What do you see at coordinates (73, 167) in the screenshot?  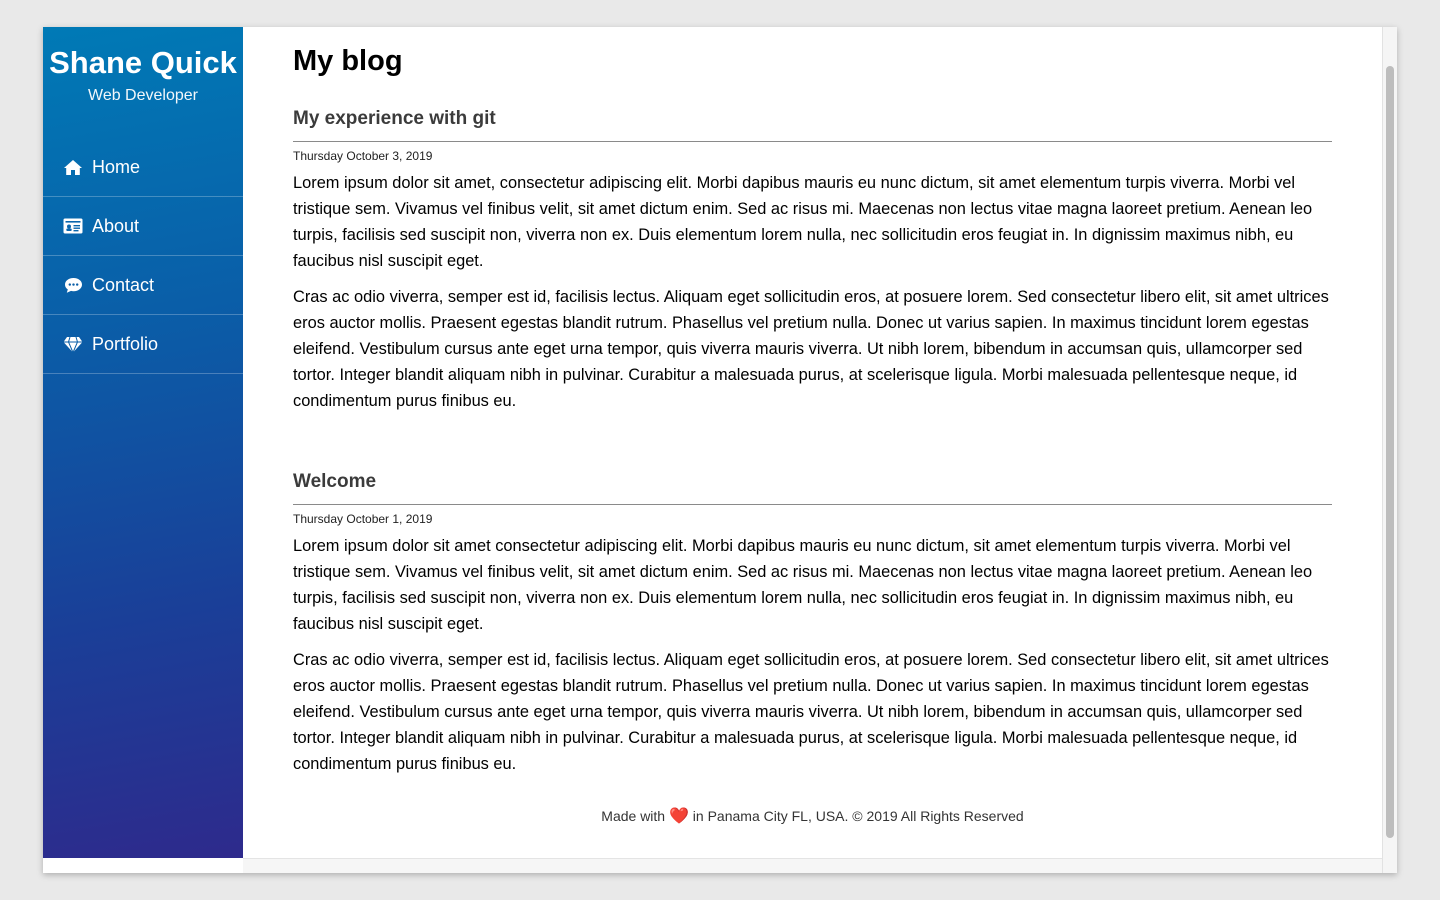 I see `home-icon` at bounding box center [73, 167].